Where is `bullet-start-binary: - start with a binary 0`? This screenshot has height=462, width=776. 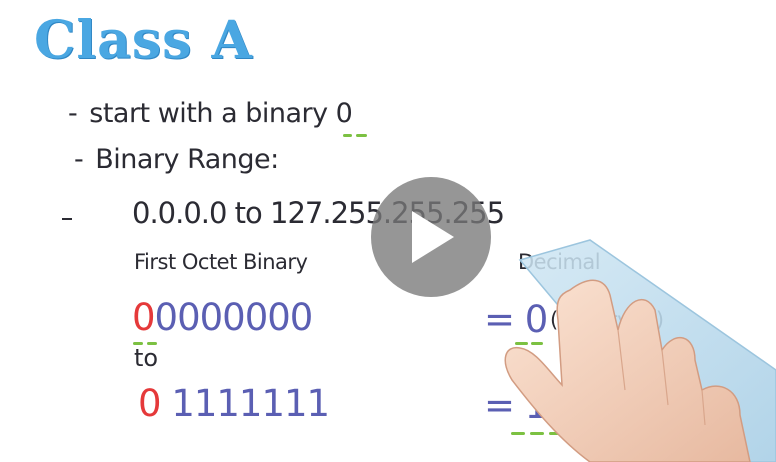
bullet-start-binary: - start with a binary 0 is located at coordinates (210, 113).